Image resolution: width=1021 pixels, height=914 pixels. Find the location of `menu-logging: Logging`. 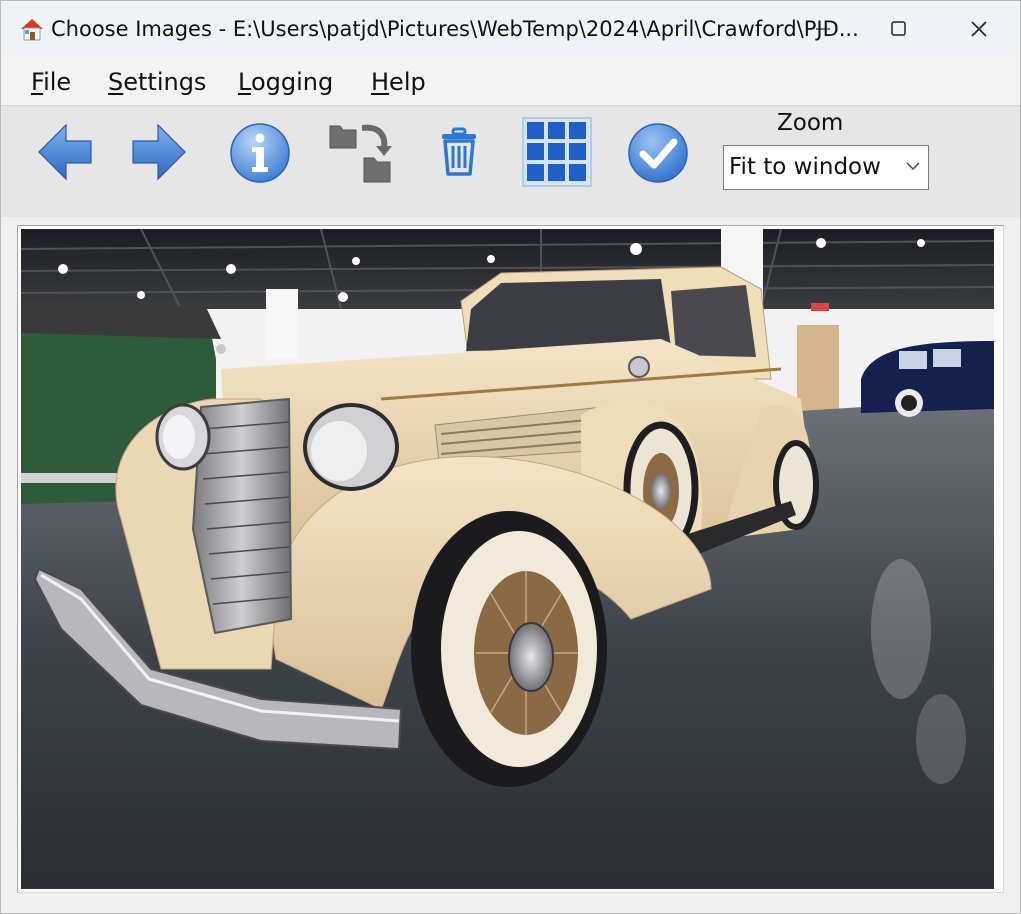

menu-logging: Logging is located at coordinates (285, 82).